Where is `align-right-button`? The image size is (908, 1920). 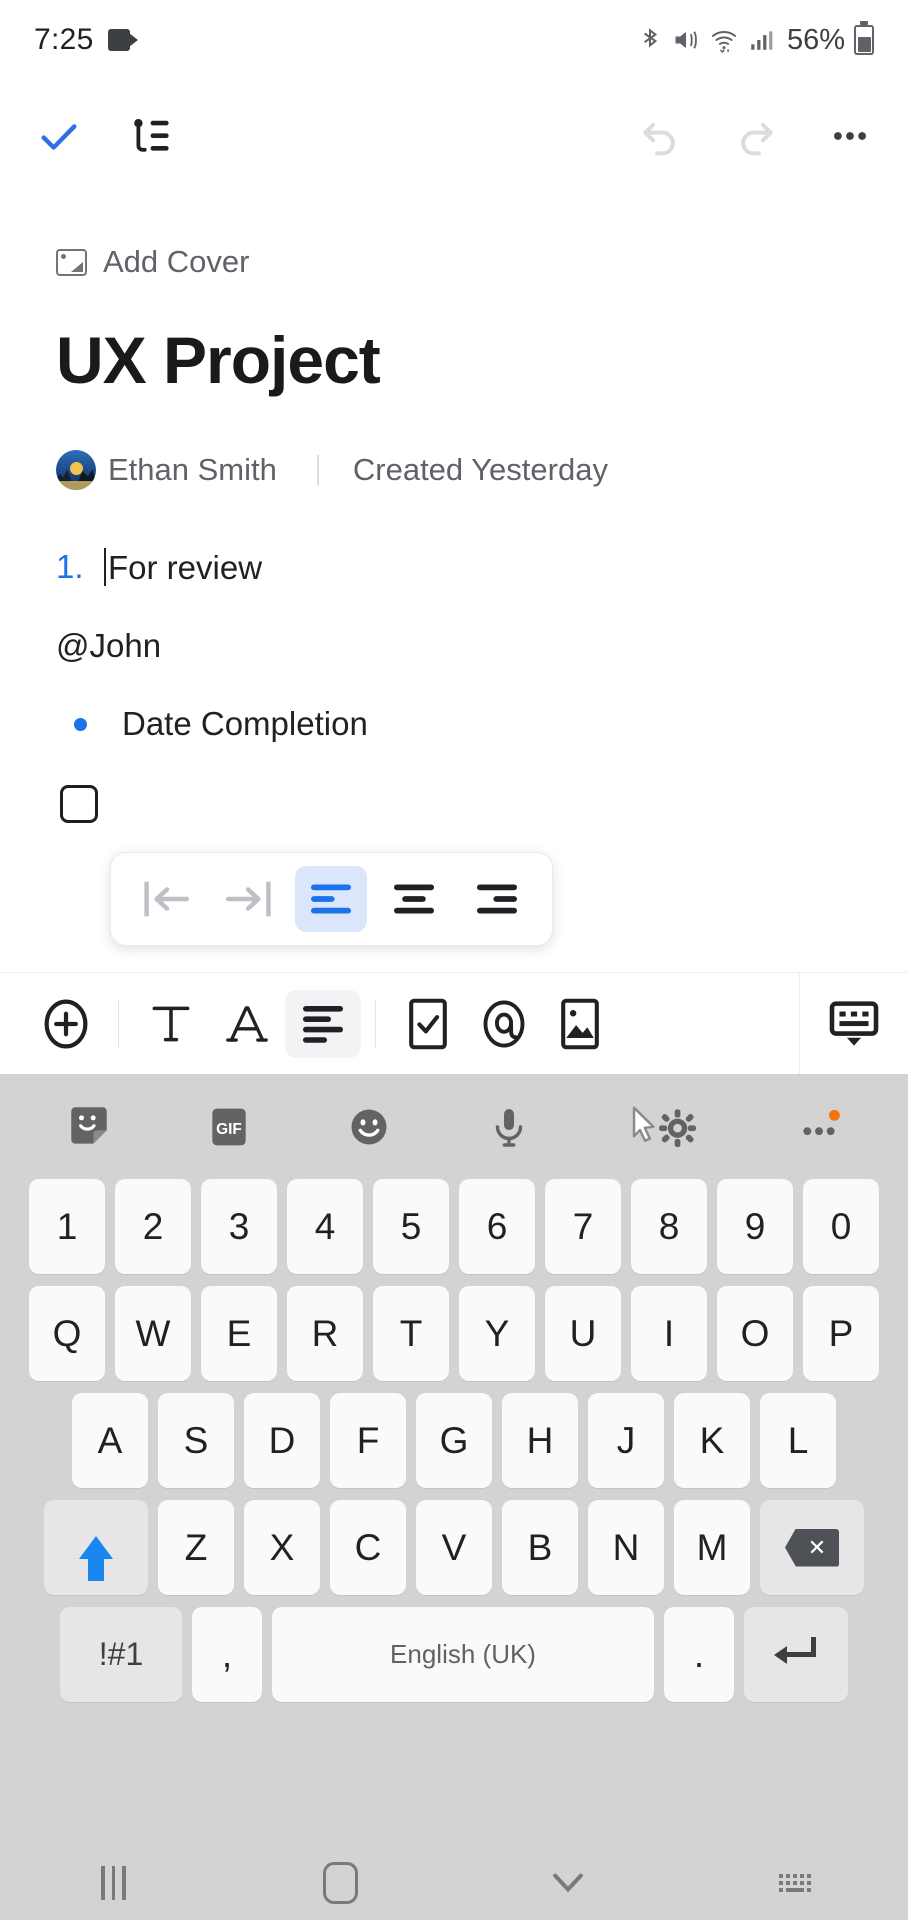 align-right-button is located at coordinates (497, 899).